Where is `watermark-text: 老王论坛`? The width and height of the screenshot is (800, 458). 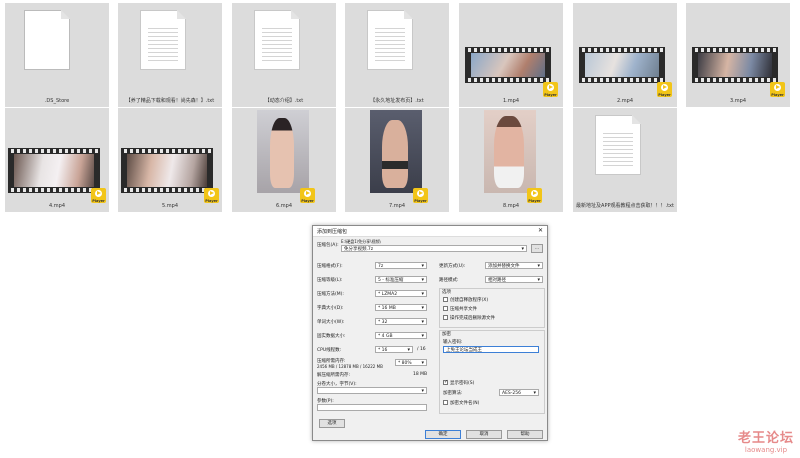
watermark-text: 老王论坛 is located at coordinates (765, 438).